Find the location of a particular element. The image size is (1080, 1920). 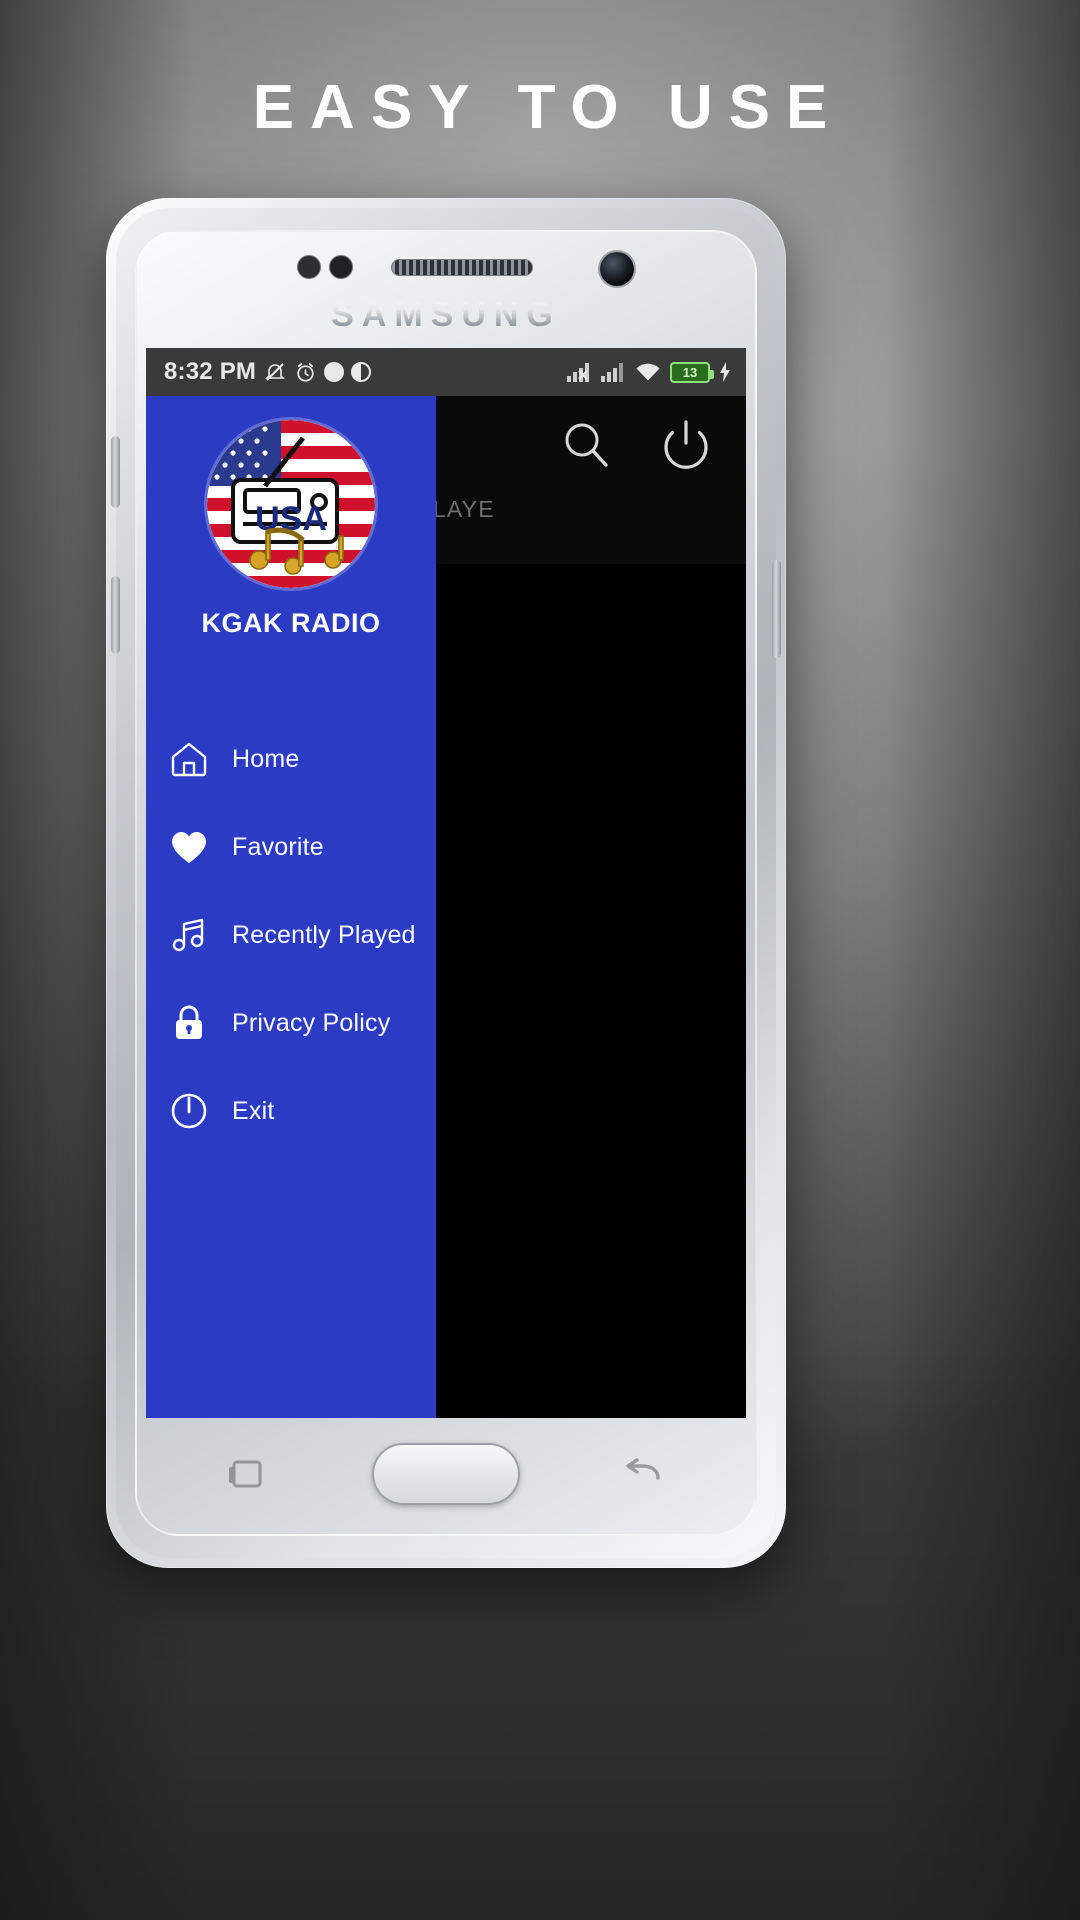

drawer-title: KGAK RADIO is located at coordinates (291, 623).